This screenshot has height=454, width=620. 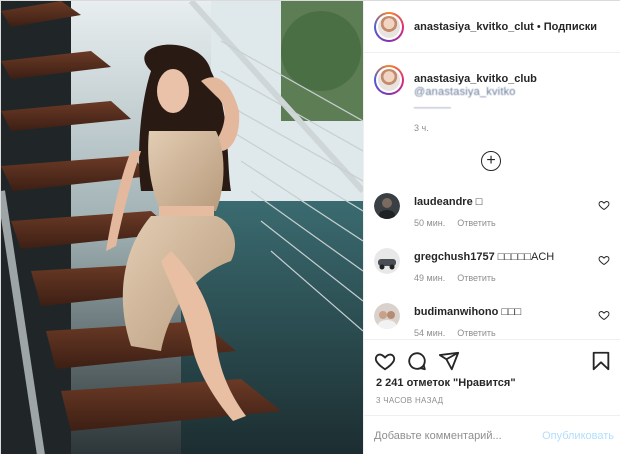 What do you see at coordinates (410, 400) in the screenshot?
I see `post-time: 3 ЧАСОВ НАЗАД` at bounding box center [410, 400].